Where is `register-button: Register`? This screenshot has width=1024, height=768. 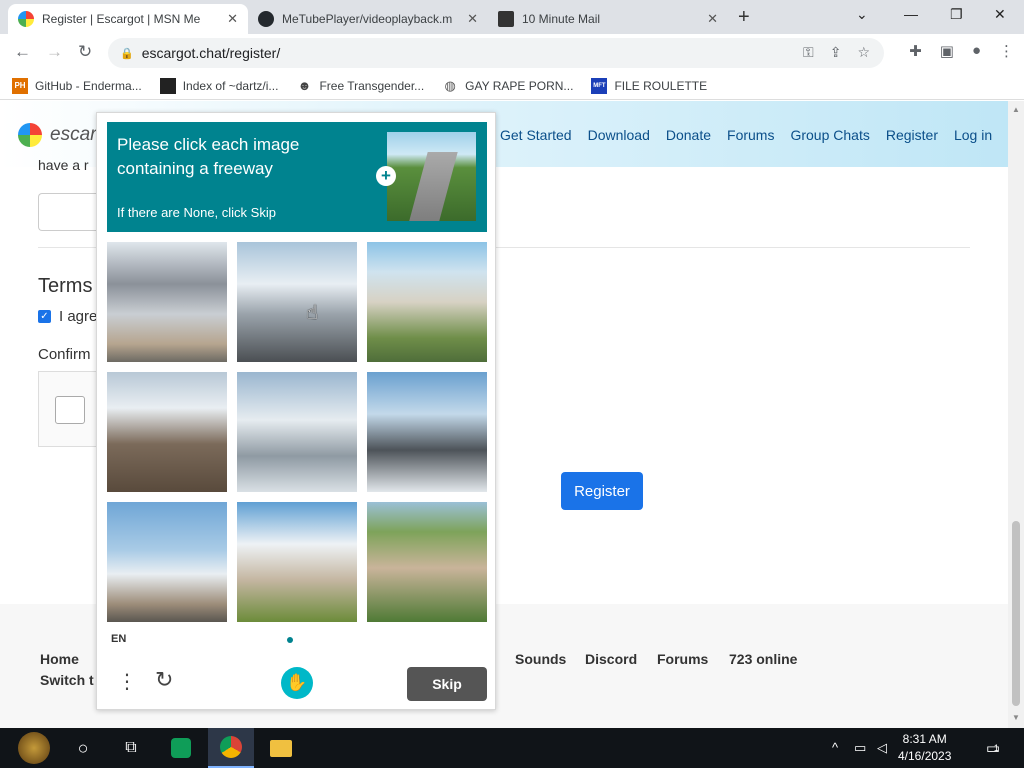
register-button: Register is located at coordinates (602, 491).